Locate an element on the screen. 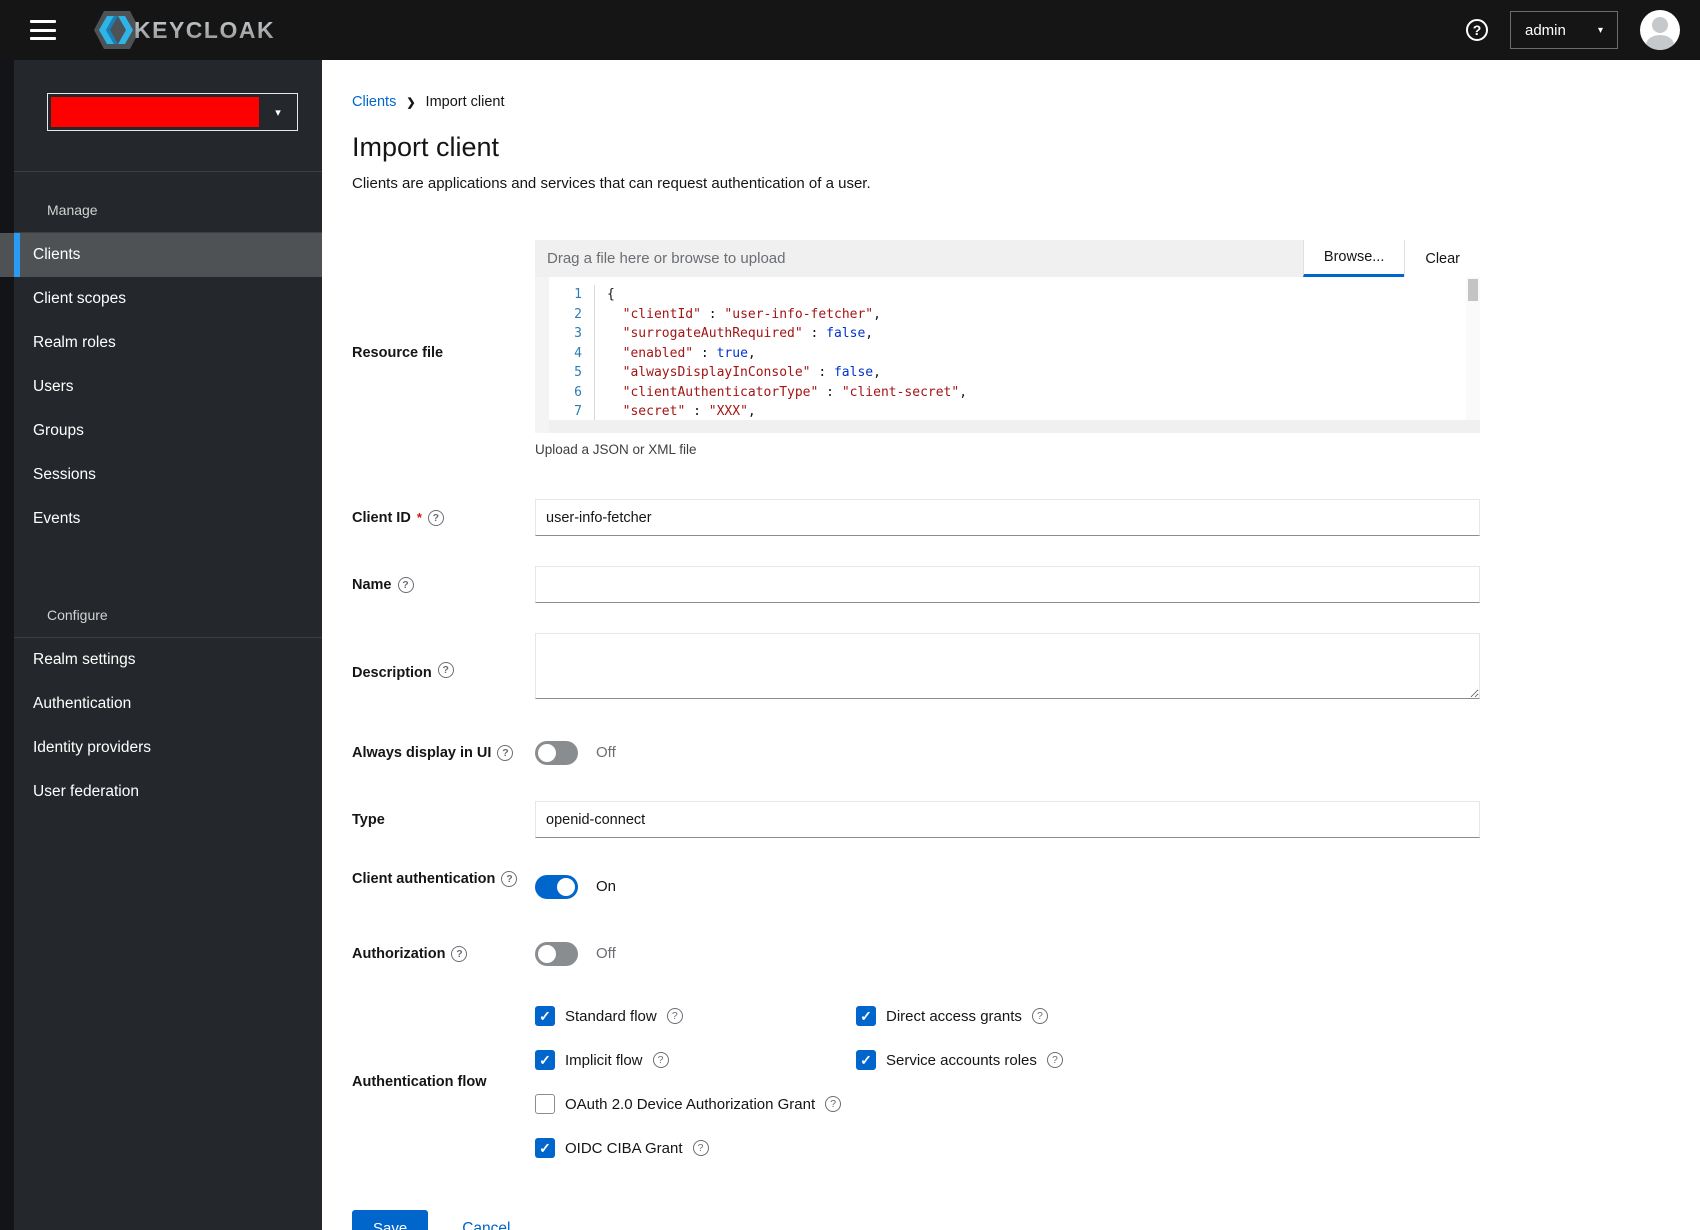 The width and height of the screenshot is (1700, 1230). brand-name: KEYCLOAK is located at coordinates (205, 29).